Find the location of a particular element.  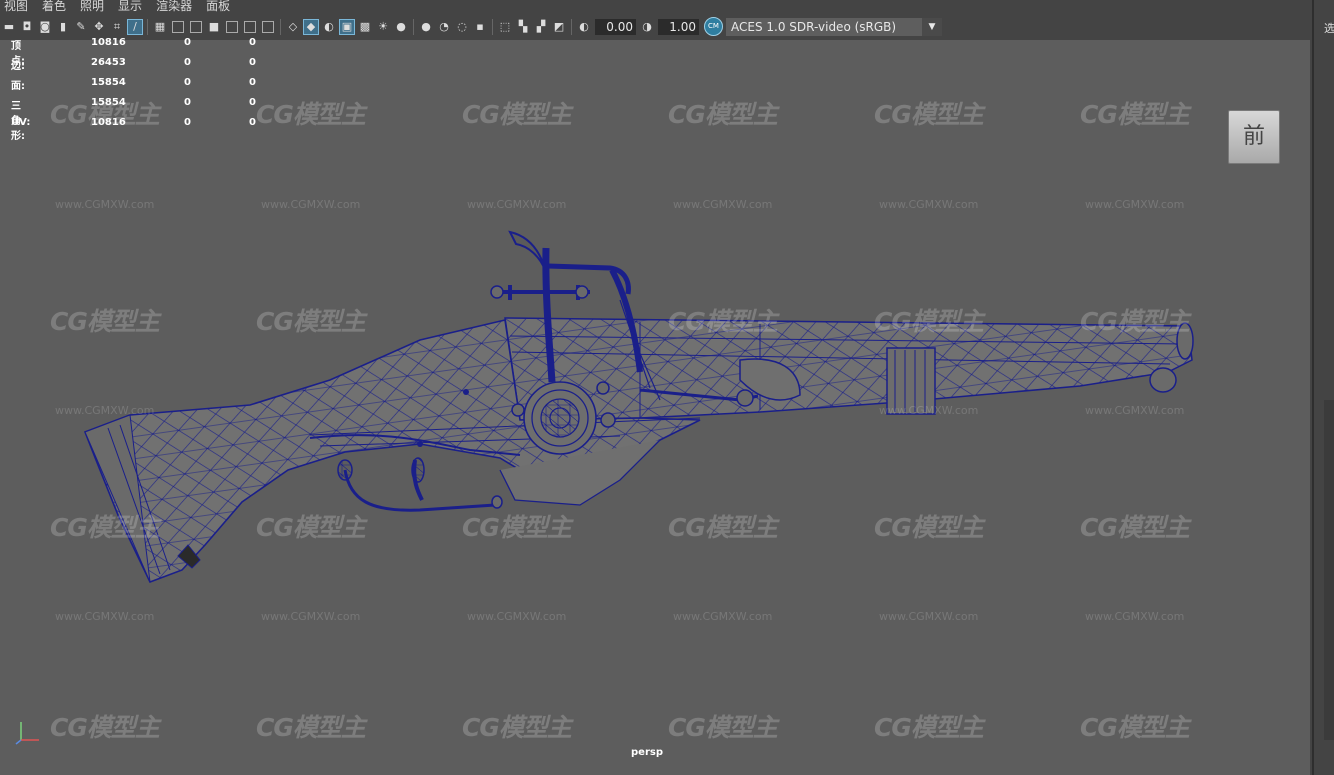

grid-icon: ▦ is located at coordinates (160, 27).